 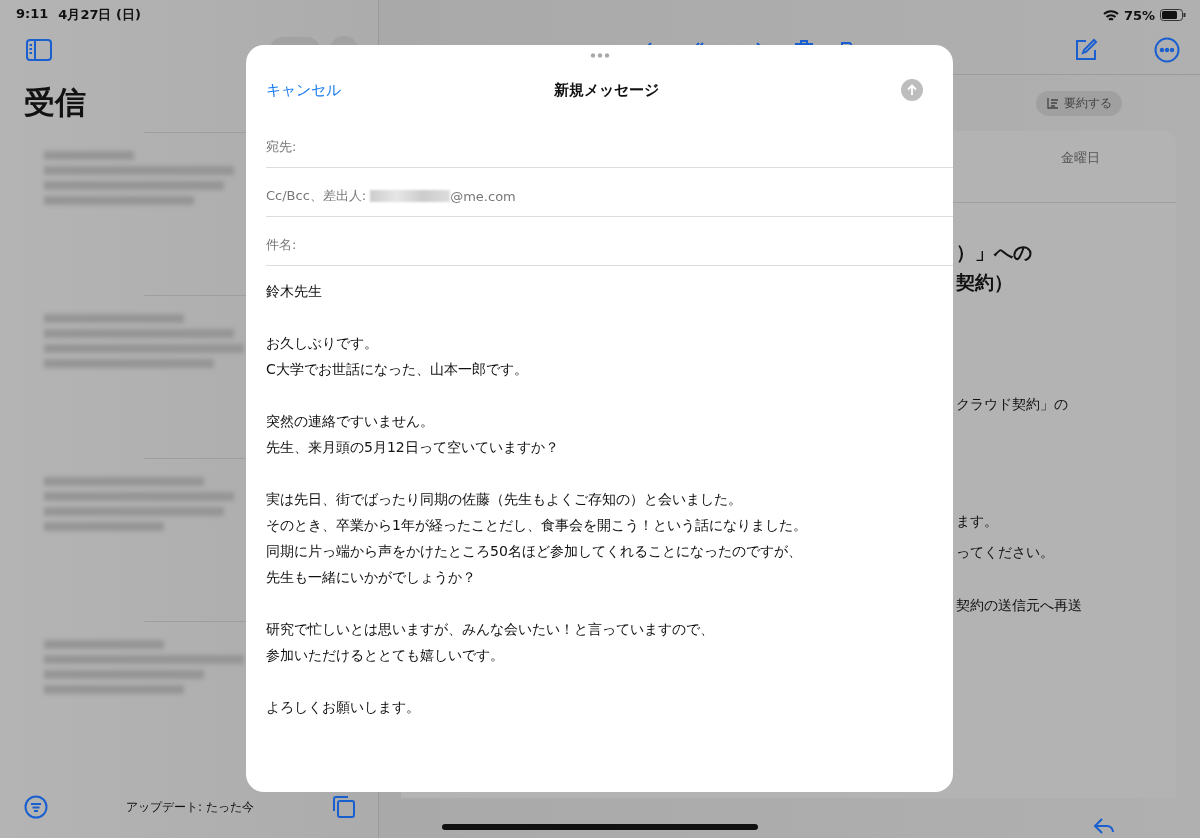 What do you see at coordinates (39, 50) in the screenshot?
I see `sidebar-icon` at bounding box center [39, 50].